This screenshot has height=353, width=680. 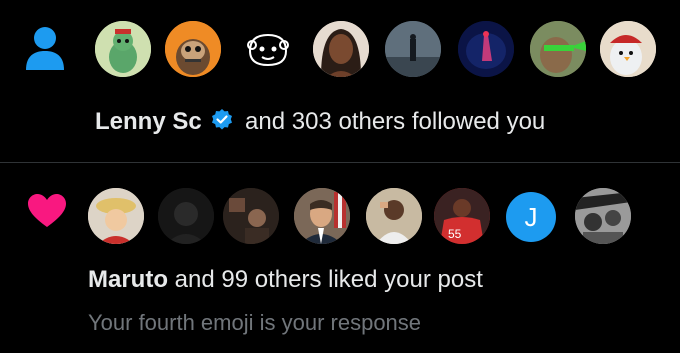 I want to click on verified-badge-icon, so click(x=222, y=123).